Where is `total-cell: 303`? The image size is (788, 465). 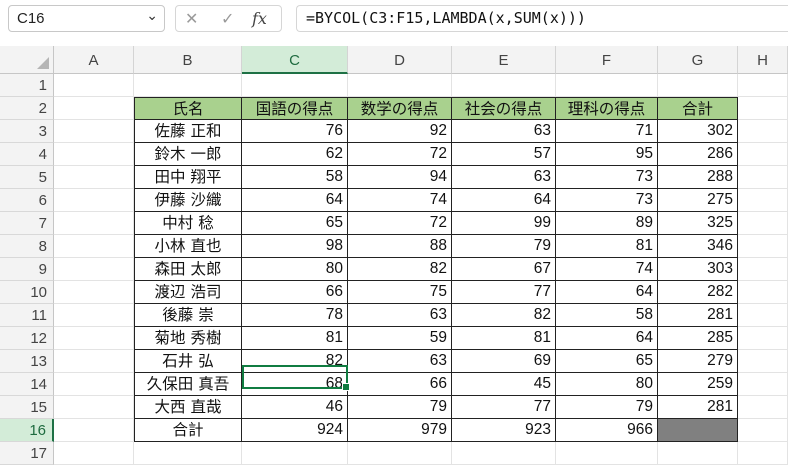
total-cell: 303 is located at coordinates (698, 269).